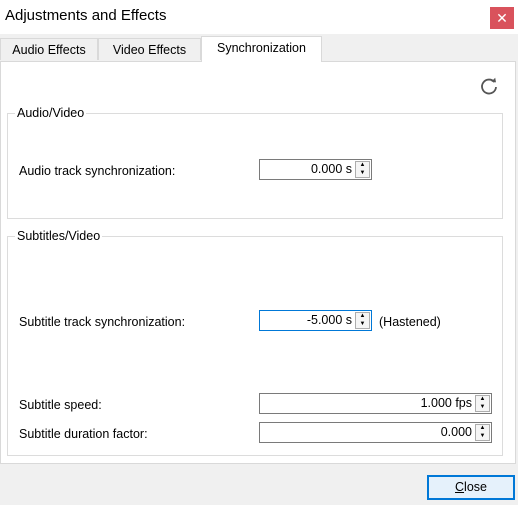 The width and height of the screenshot is (518, 505). I want to click on close-button: Close, so click(471, 487).